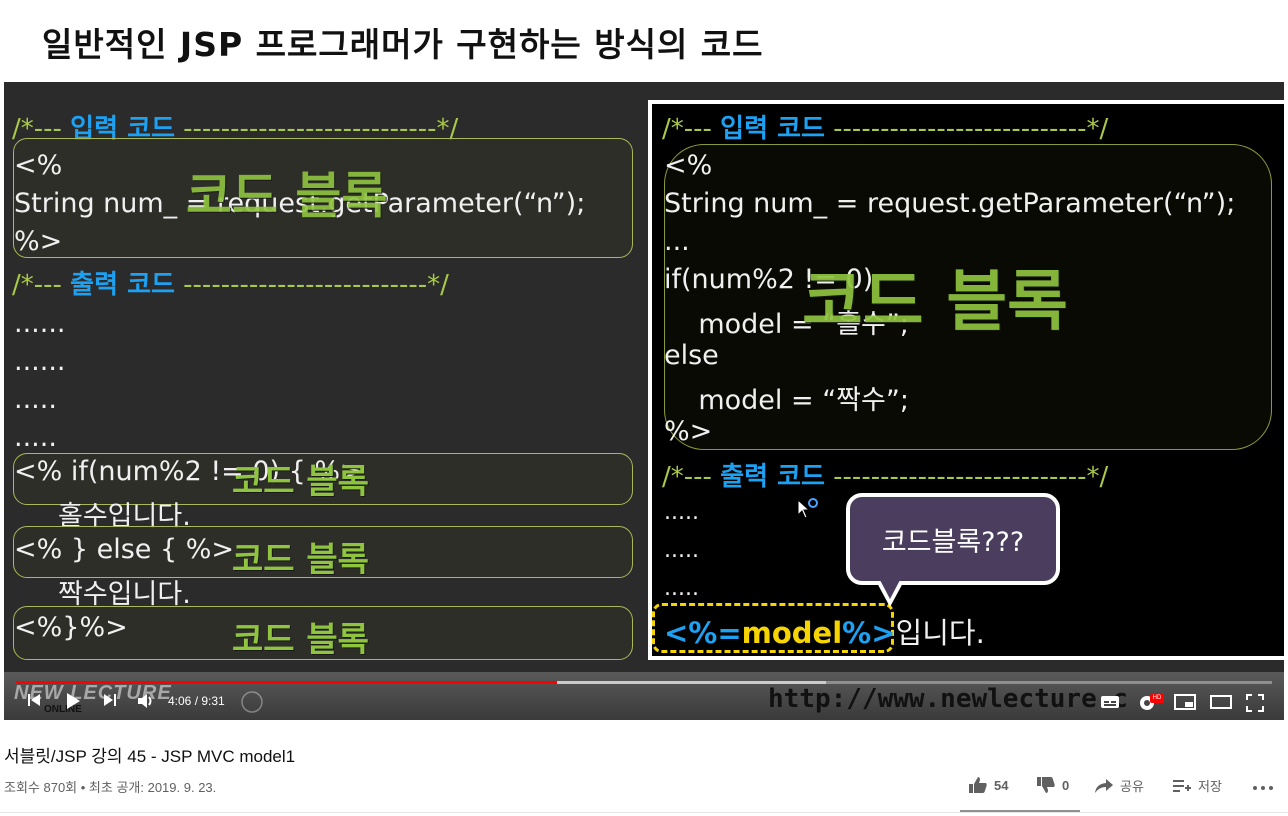  I want to click on autoplay-toggle-icon, so click(252, 702).